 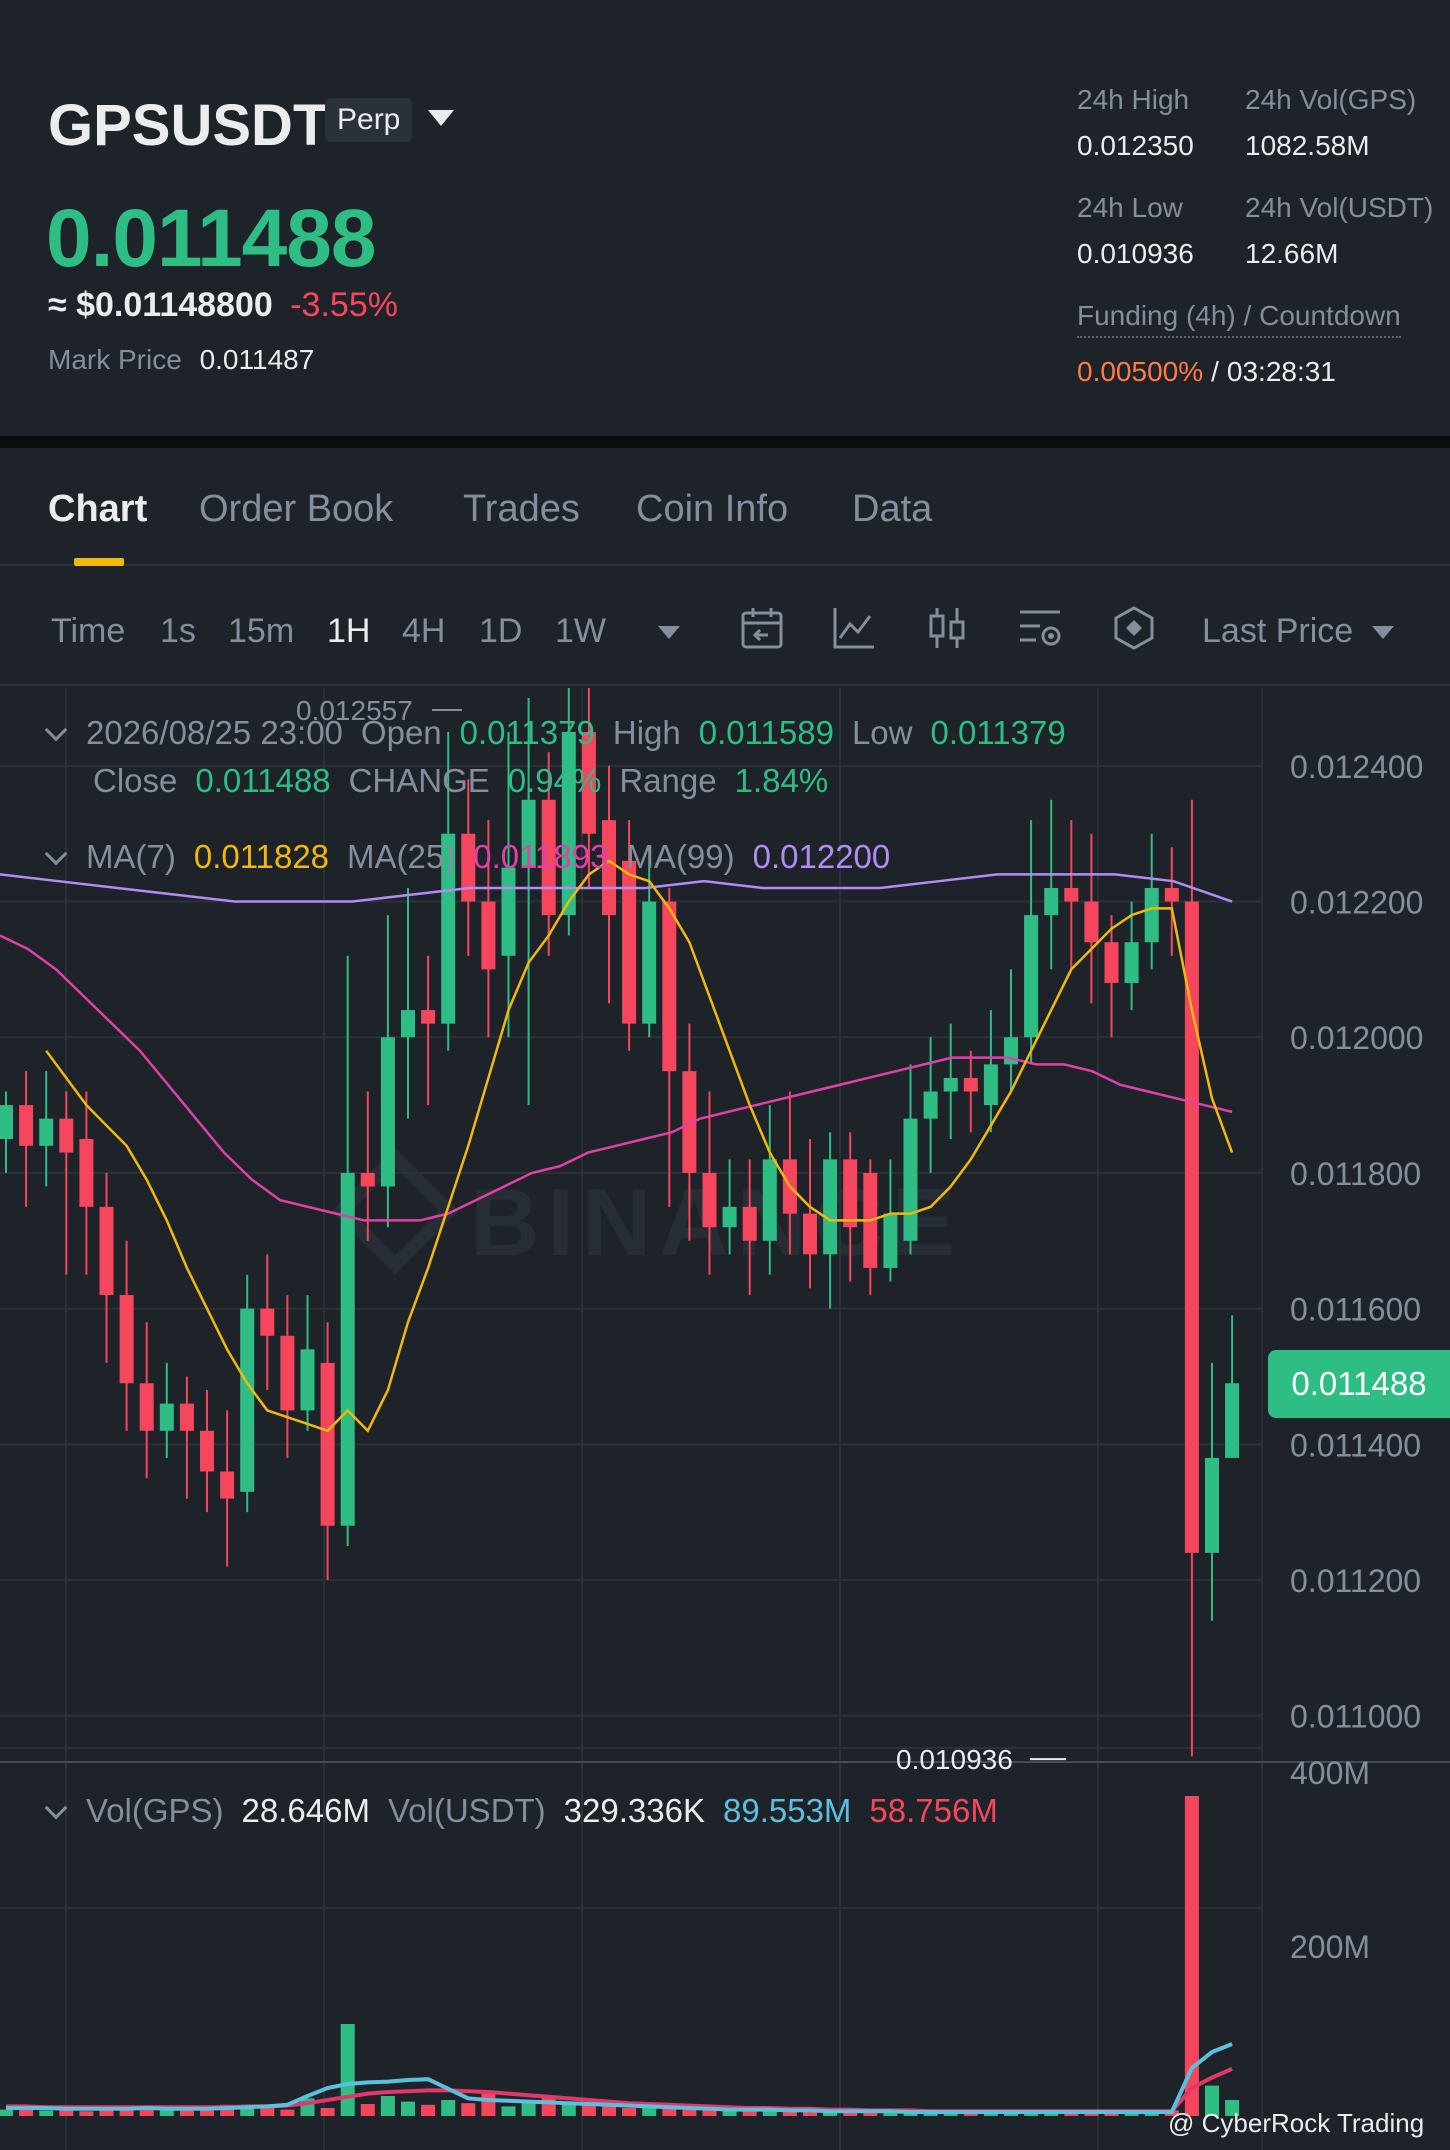 I want to click on current-price-tag: 0.011488, so click(x=1359, y=1384).